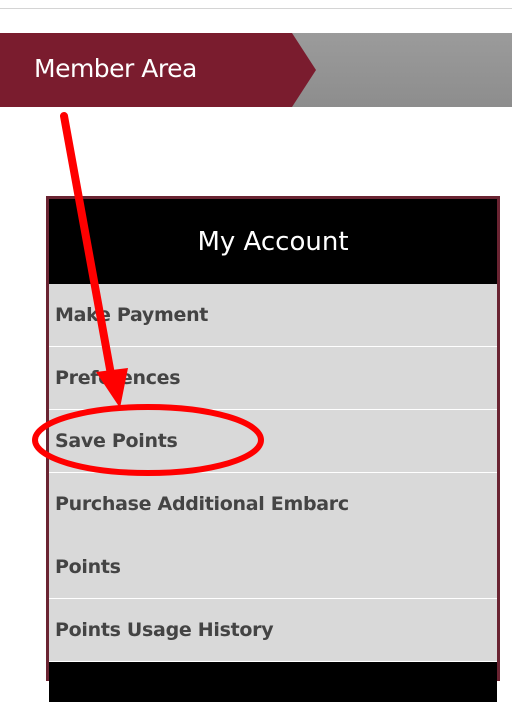 The image size is (512, 702). I want to click on my-account-footer, so click(273, 682).